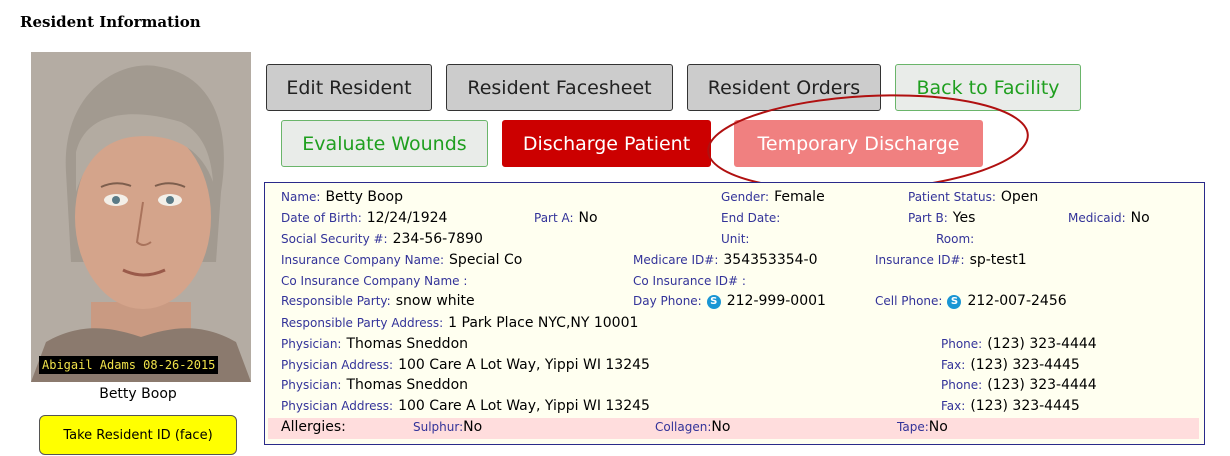 The width and height of the screenshot is (1230, 456). I want to click on allergy-tape: Tape:No, so click(922, 427).